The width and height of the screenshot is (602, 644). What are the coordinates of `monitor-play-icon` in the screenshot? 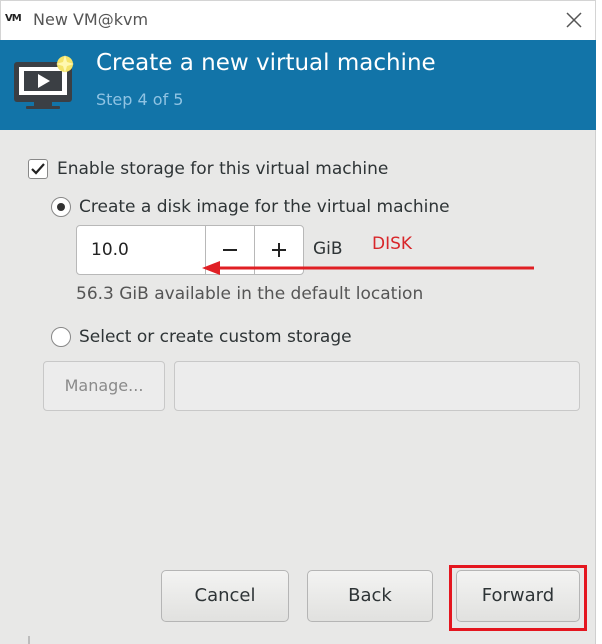 It's located at (44, 82).